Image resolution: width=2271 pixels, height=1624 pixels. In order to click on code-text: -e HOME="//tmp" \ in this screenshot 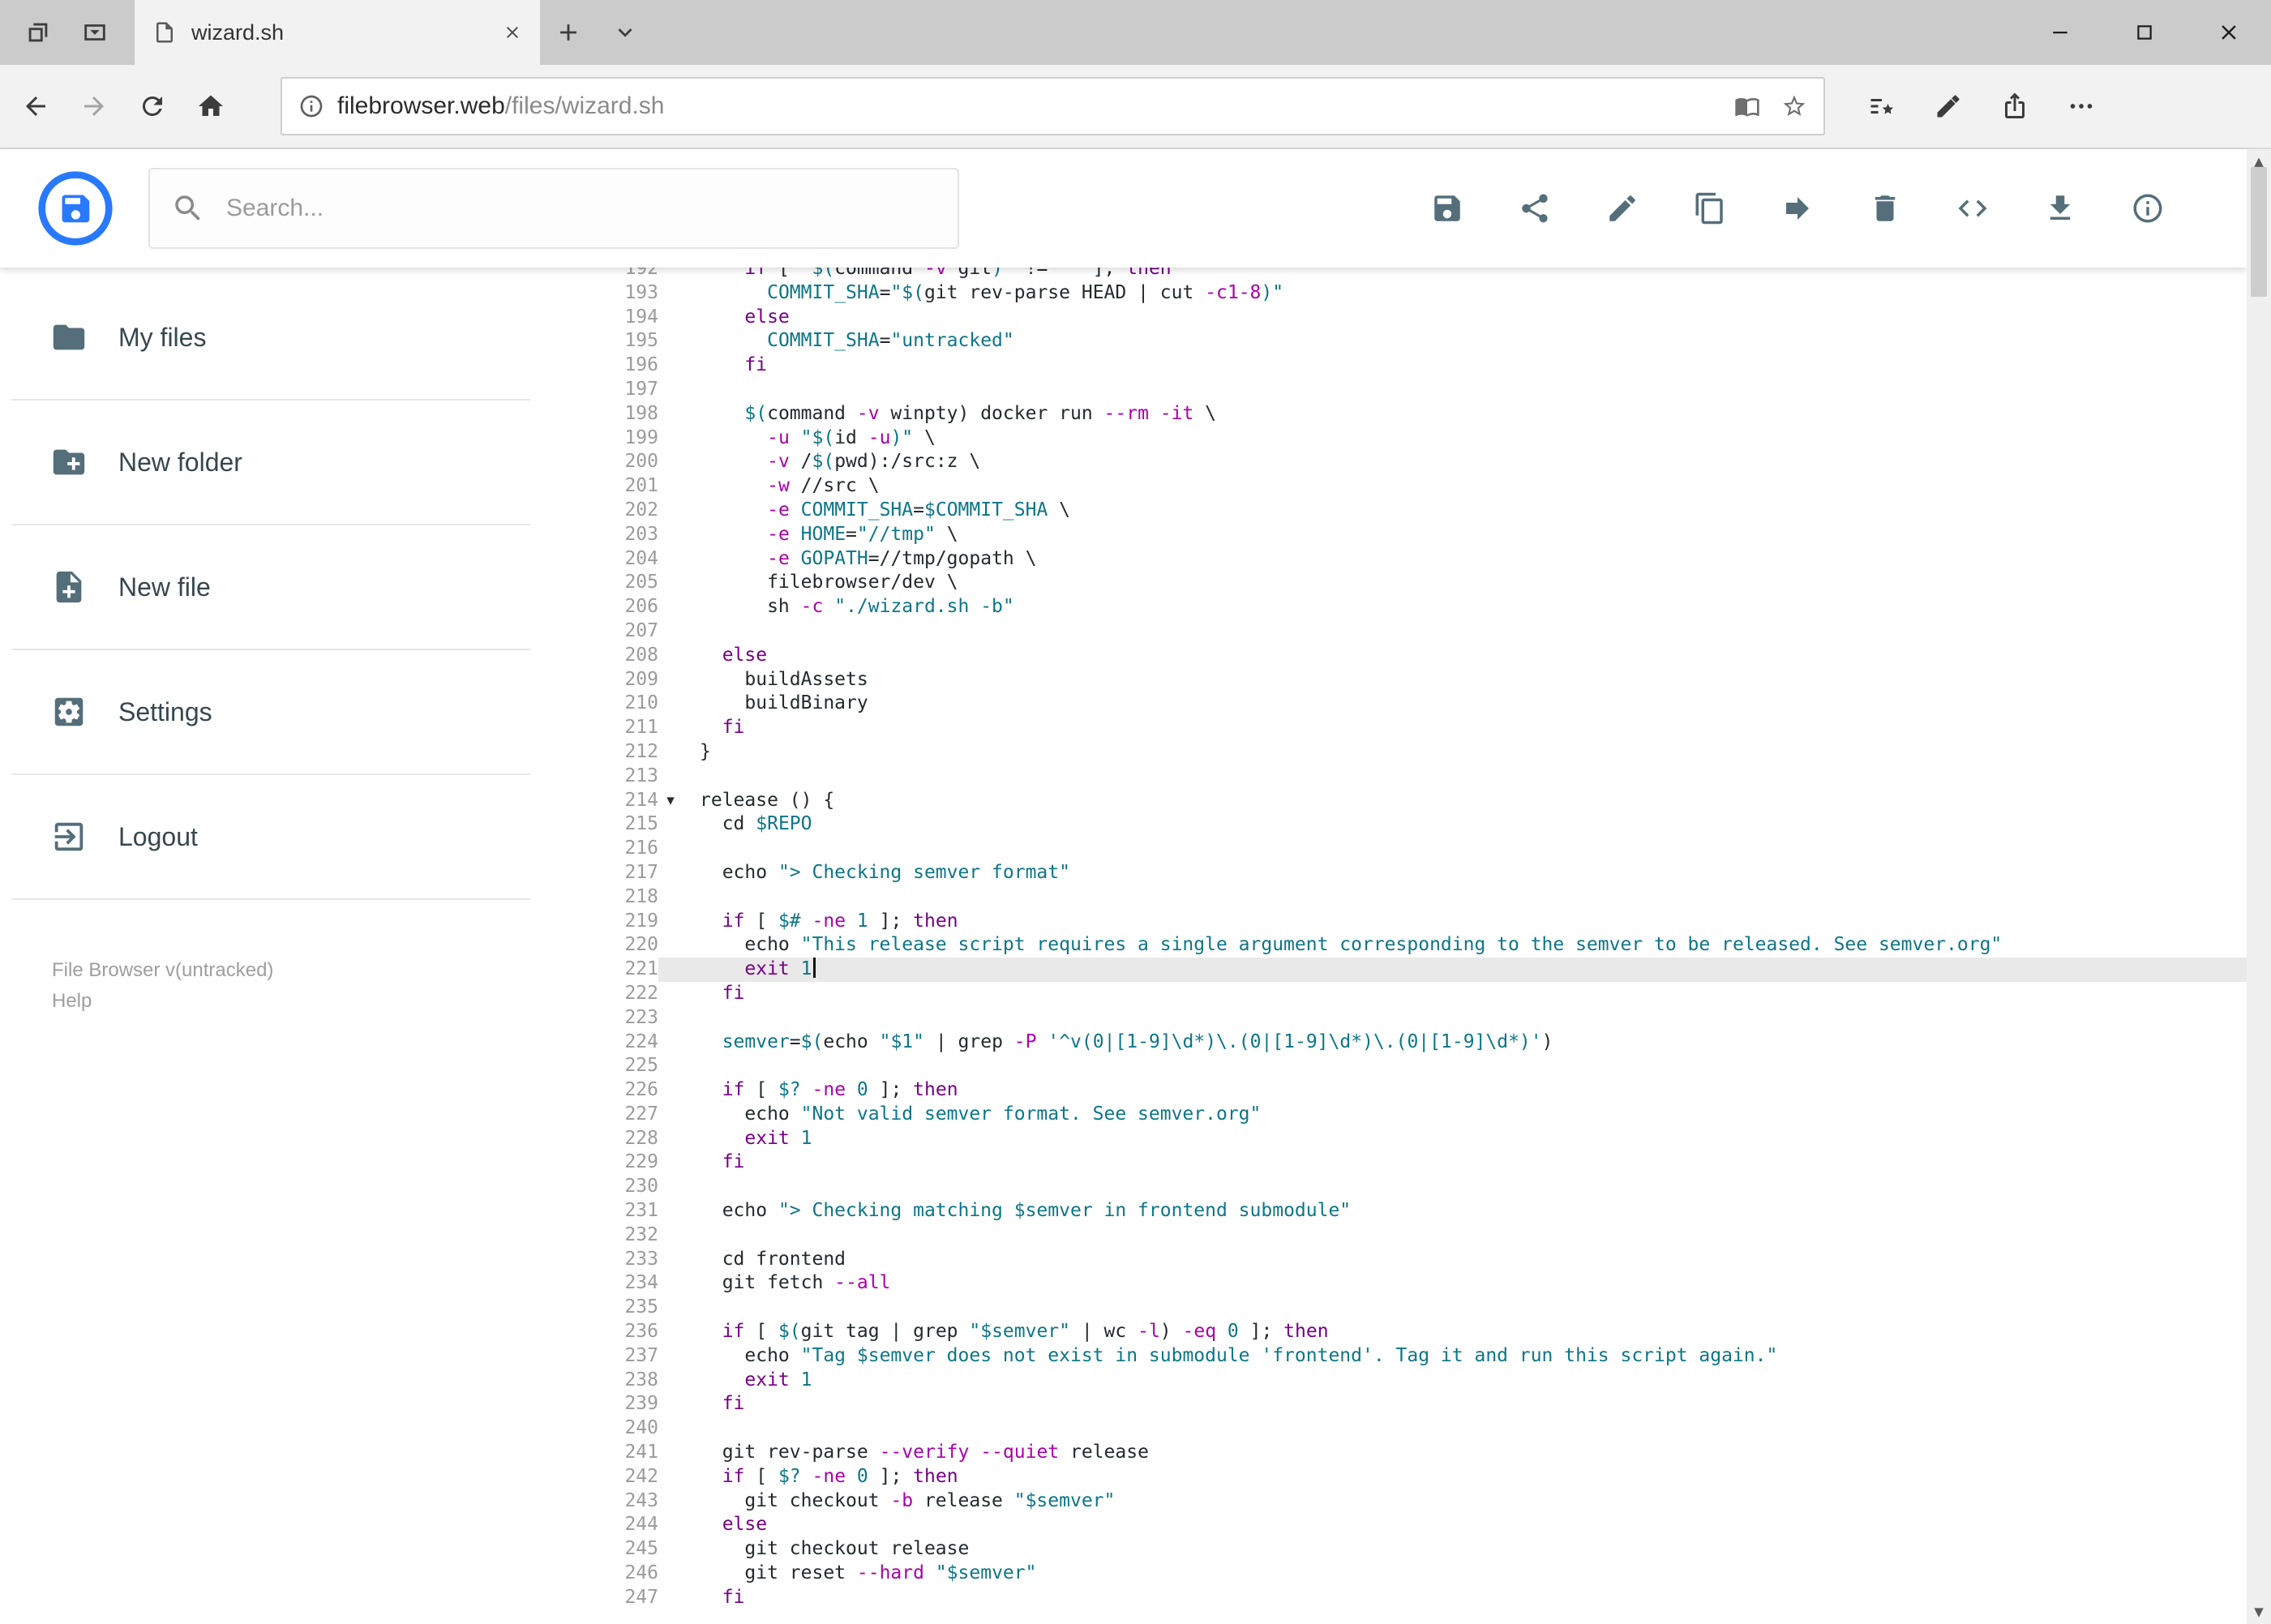, I will do `click(821, 535)`.